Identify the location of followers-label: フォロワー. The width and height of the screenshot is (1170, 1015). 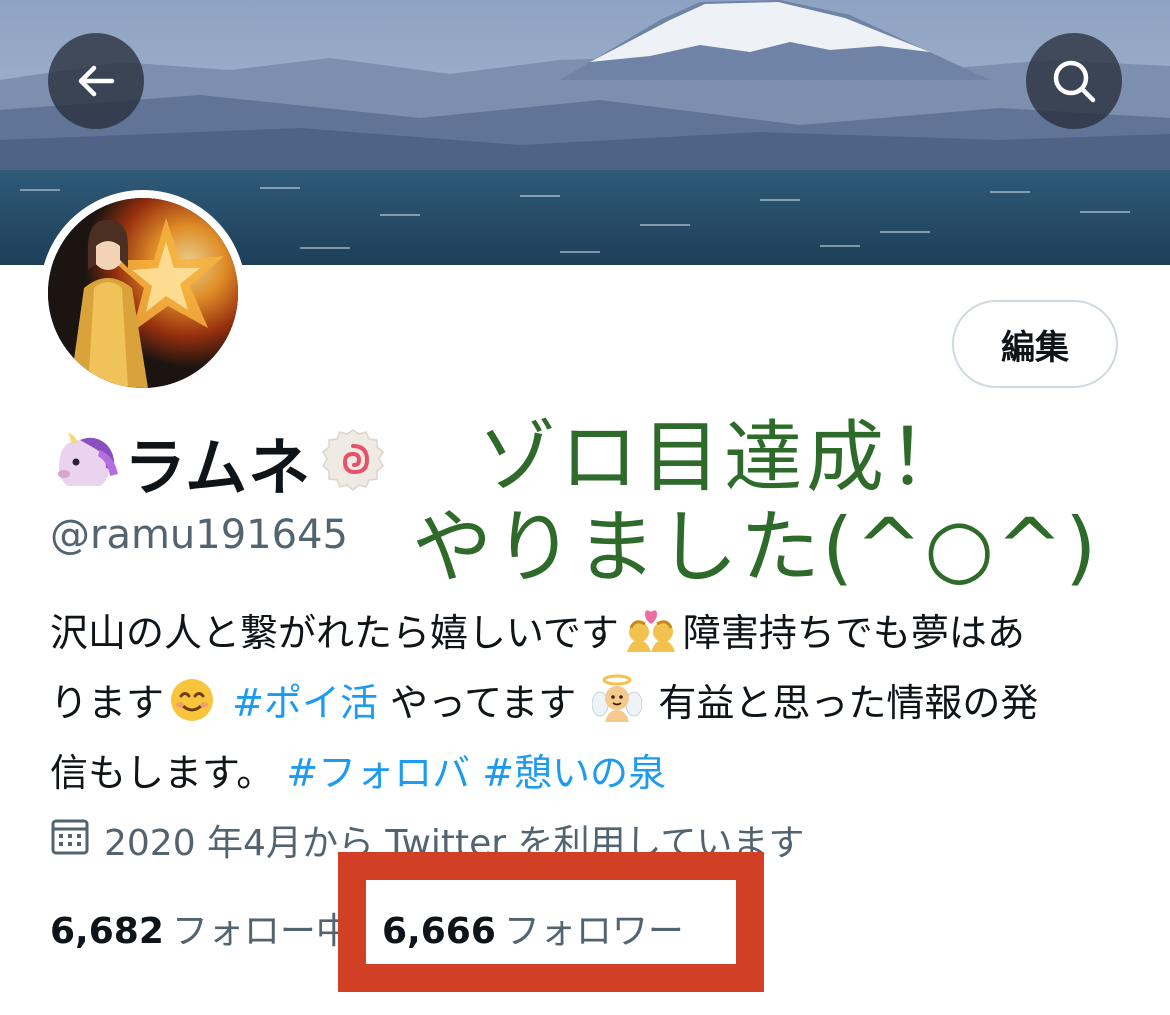
(593, 931).